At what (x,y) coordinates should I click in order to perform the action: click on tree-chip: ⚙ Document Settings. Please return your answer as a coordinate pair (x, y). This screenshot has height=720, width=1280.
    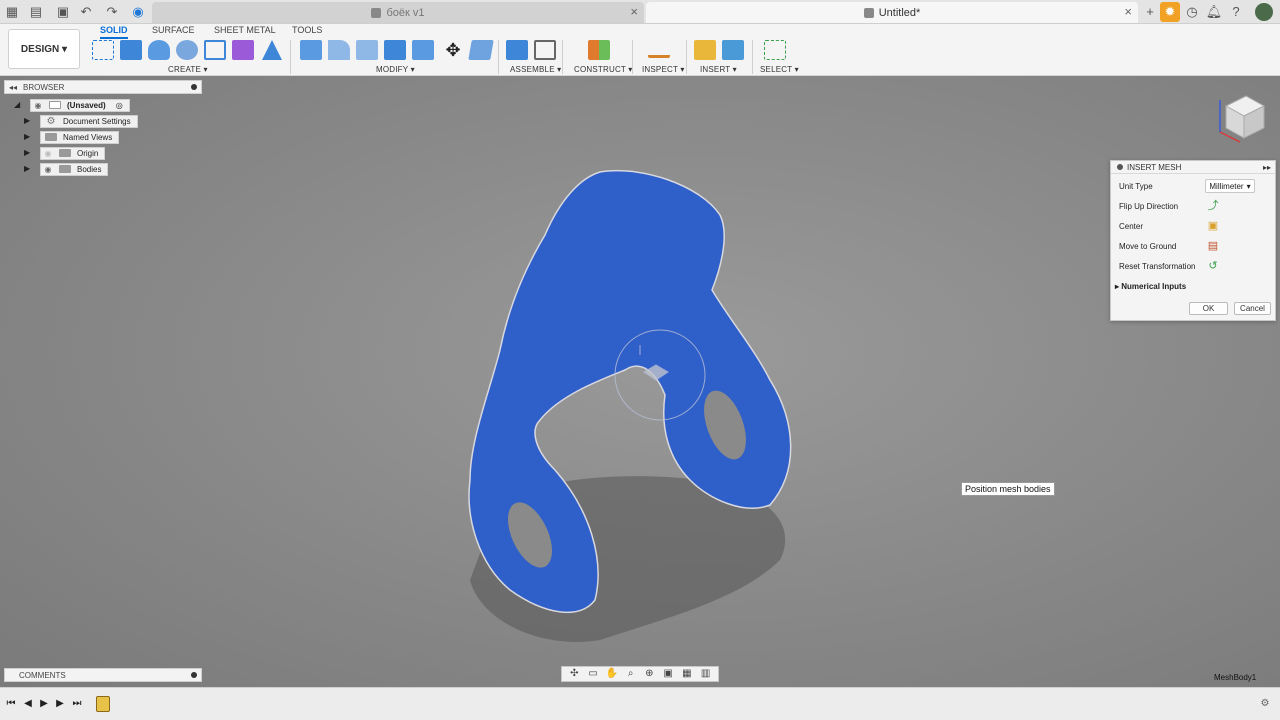
    Looking at the image, I should click on (89, 121).